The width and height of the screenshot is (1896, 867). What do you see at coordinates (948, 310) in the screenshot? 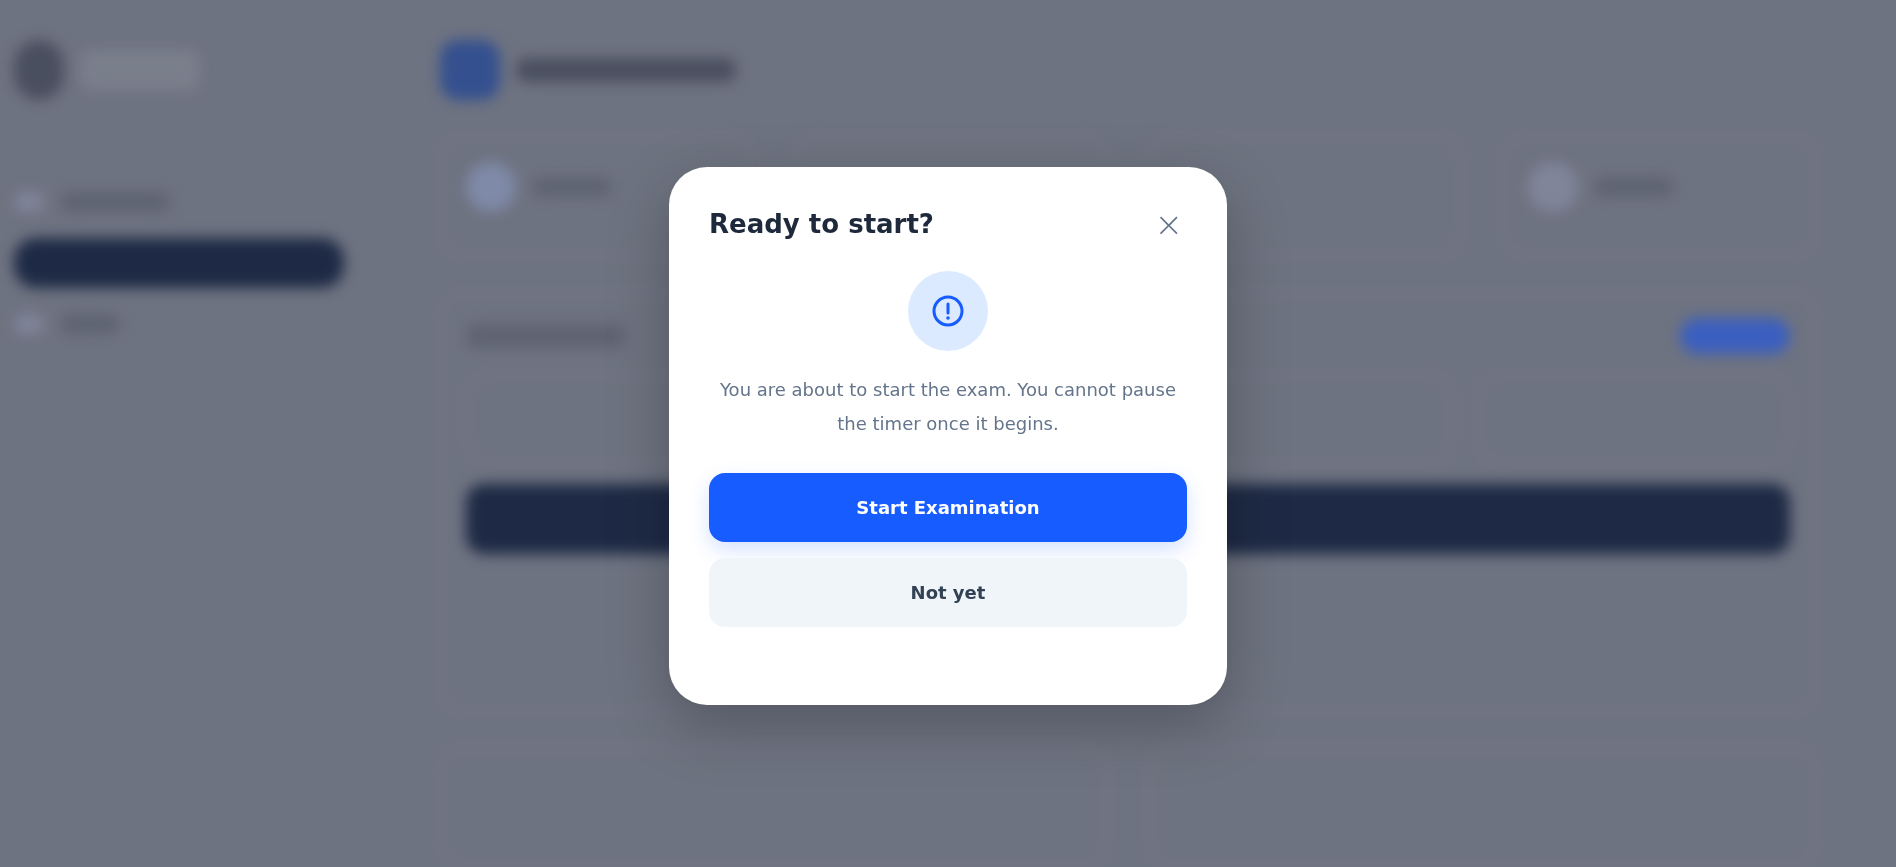
I see `exclamation-circle-icon` at bounding box center [948, 310].